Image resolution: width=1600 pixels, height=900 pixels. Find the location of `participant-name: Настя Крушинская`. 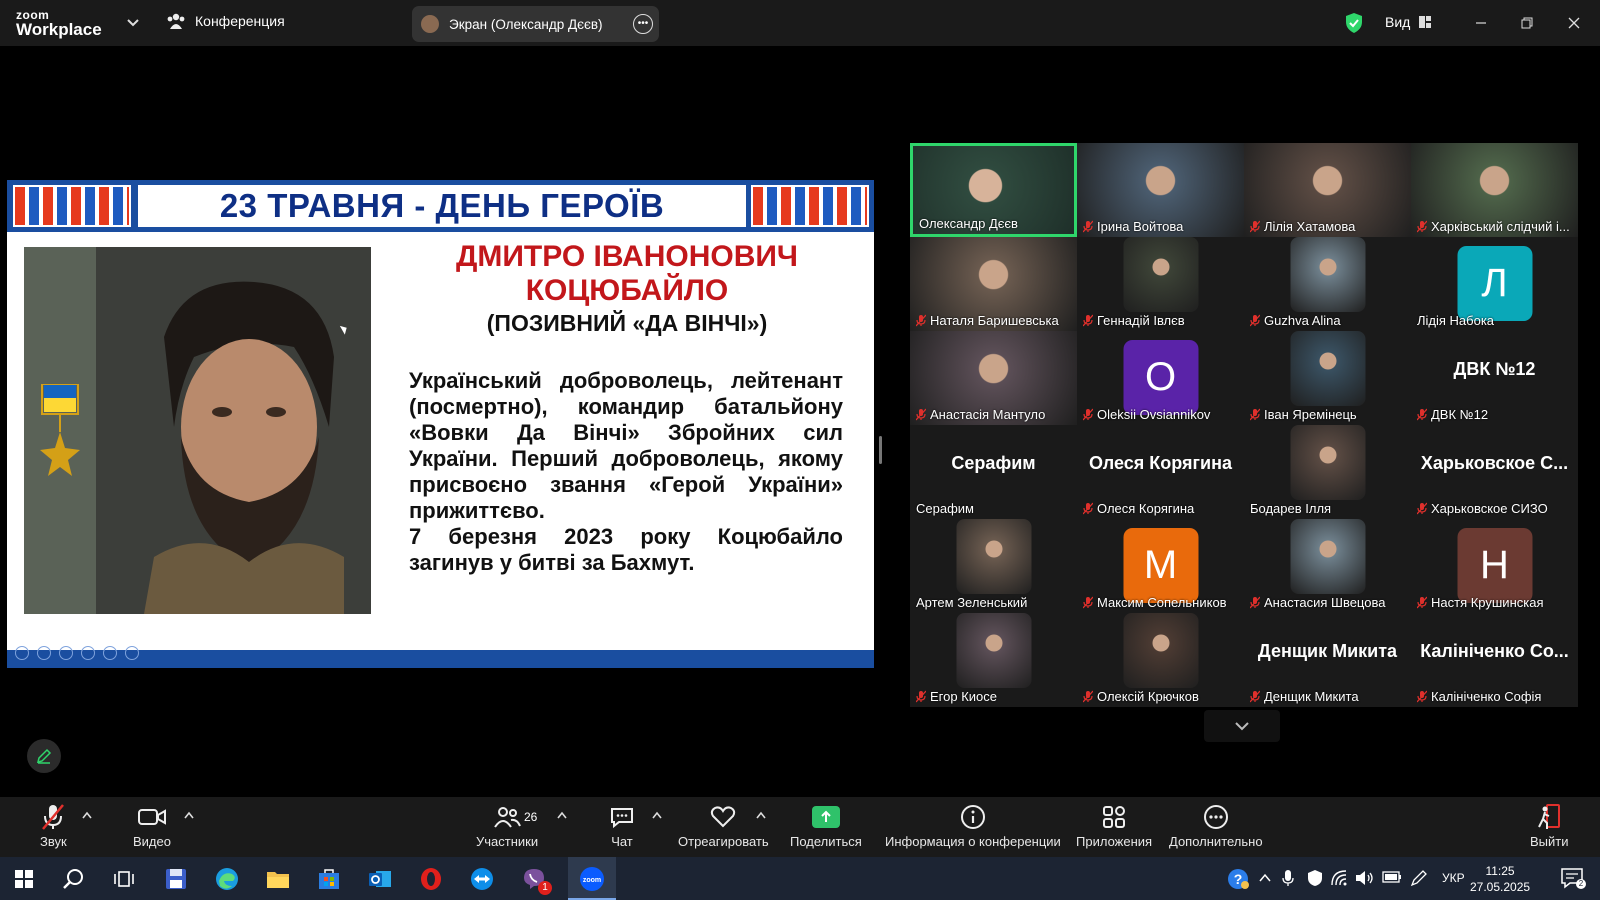

participant-name: Настя Крушинская is located at coordinates (1487, 602).